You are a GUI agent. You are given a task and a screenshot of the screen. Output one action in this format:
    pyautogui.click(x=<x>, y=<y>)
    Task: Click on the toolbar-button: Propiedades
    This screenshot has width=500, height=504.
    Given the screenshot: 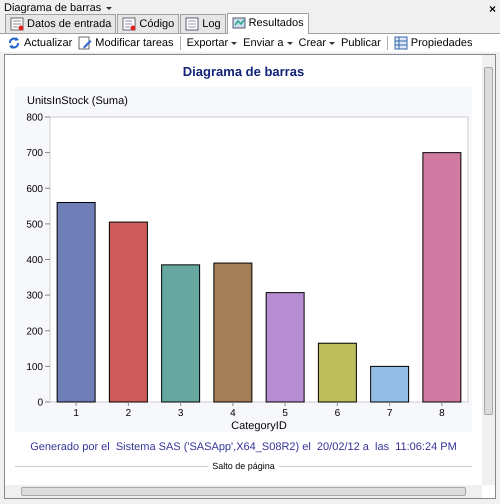 What is the action you would take?
    pyautogui.click(x=433, y=43)
    